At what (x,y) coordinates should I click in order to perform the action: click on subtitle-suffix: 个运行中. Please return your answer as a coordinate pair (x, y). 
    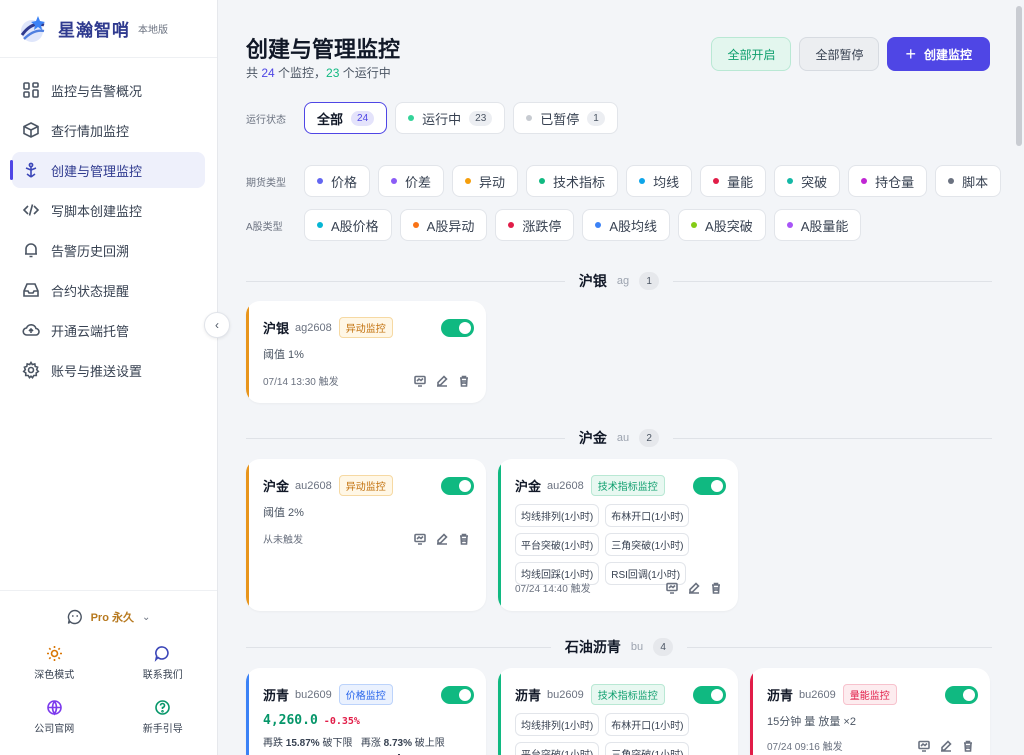
    Looking at the image, I should click on (365, 73).